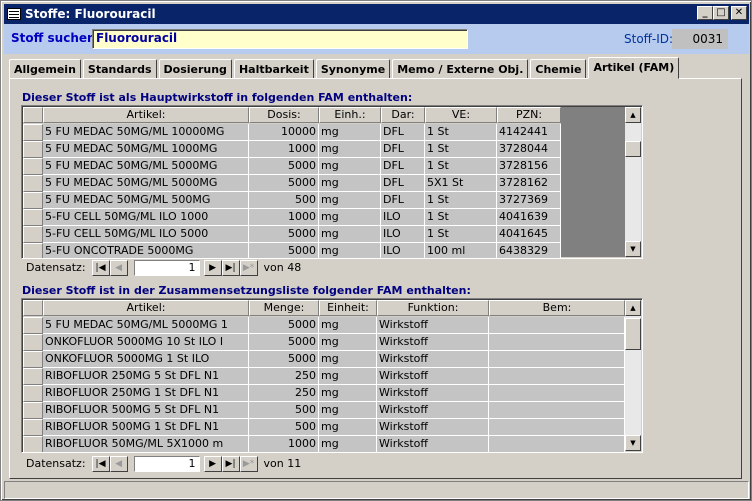 This screenshot has height=501, width=752. Describe the element at coordinates (146, 410) in the screenshot. I see `table-cell: RIBOFLUOR 500MG 5 St DFL N1` at that location.